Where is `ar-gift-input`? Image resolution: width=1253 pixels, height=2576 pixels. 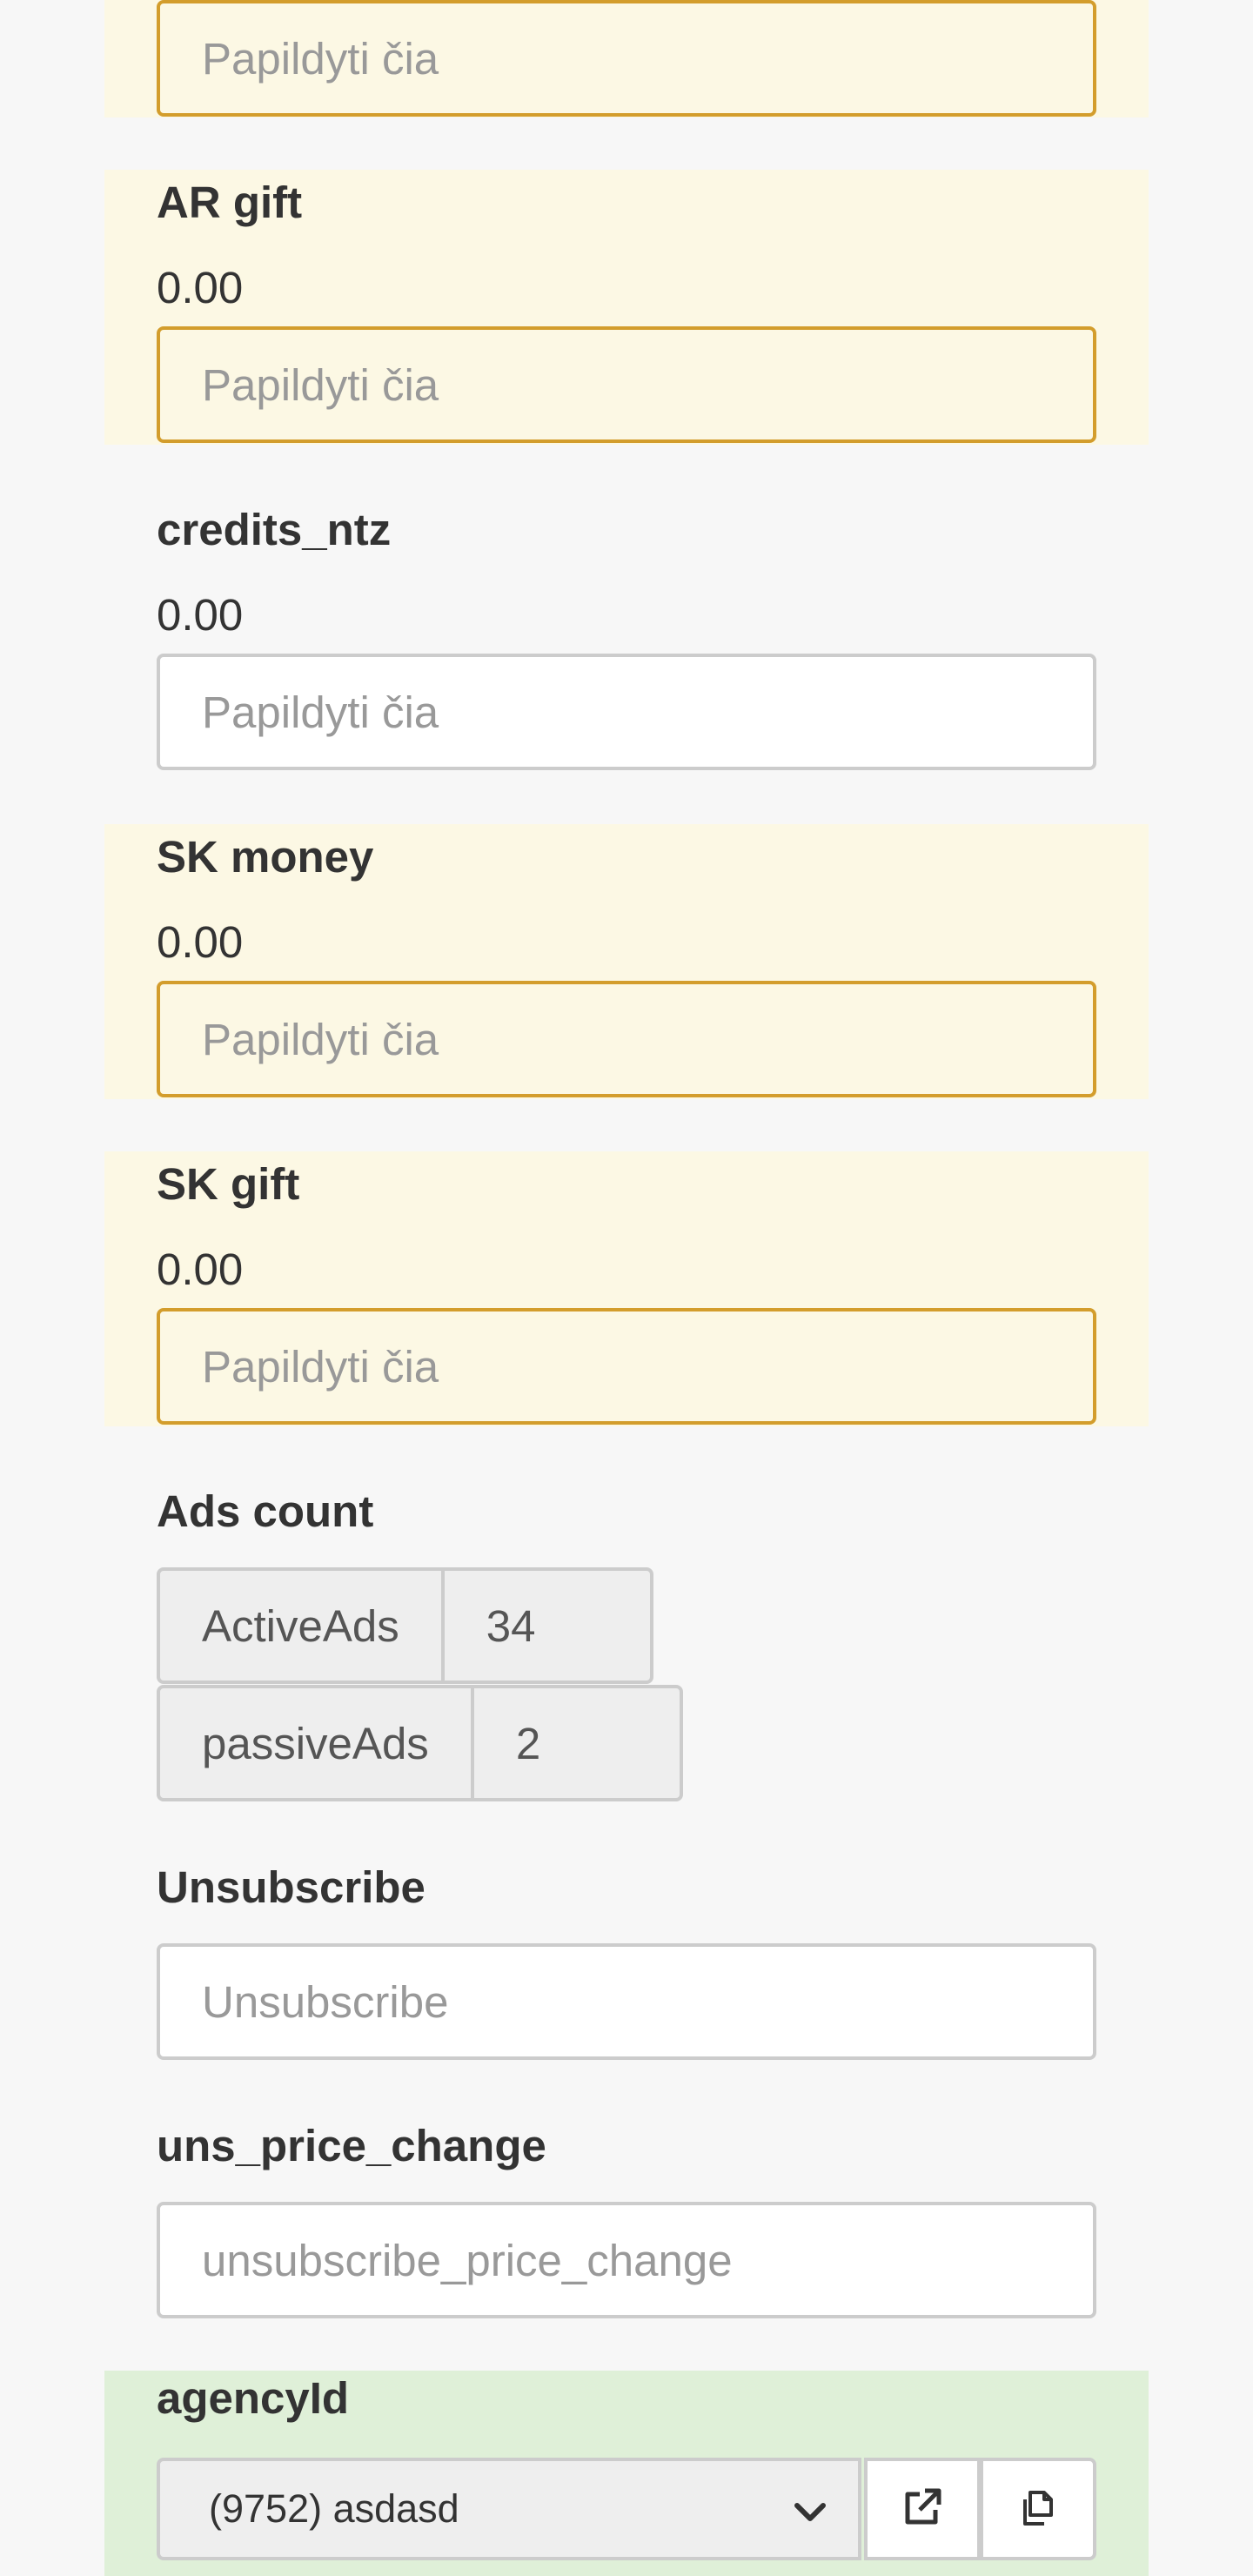
ar-gift-input is located at coordinates (626, 384).